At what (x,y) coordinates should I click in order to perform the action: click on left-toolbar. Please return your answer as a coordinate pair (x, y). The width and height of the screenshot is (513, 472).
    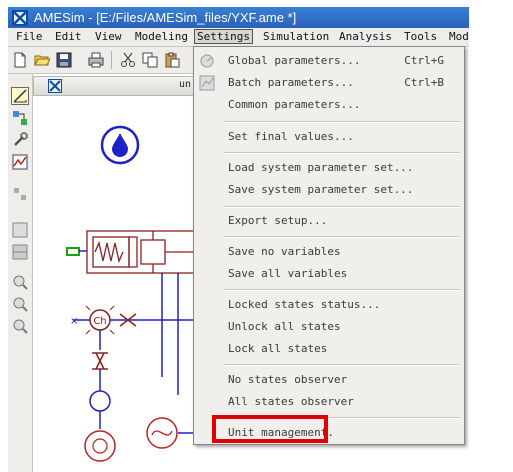
    Looking at the image, I should click on (20, 273).